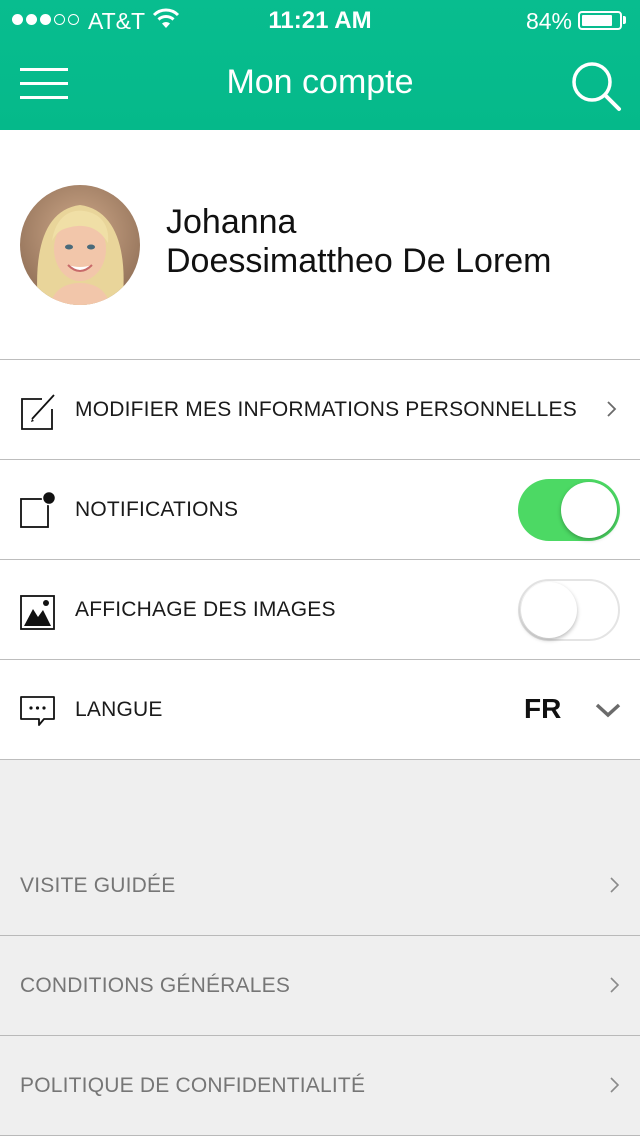  I want to click on avatar, so click(80, 245).